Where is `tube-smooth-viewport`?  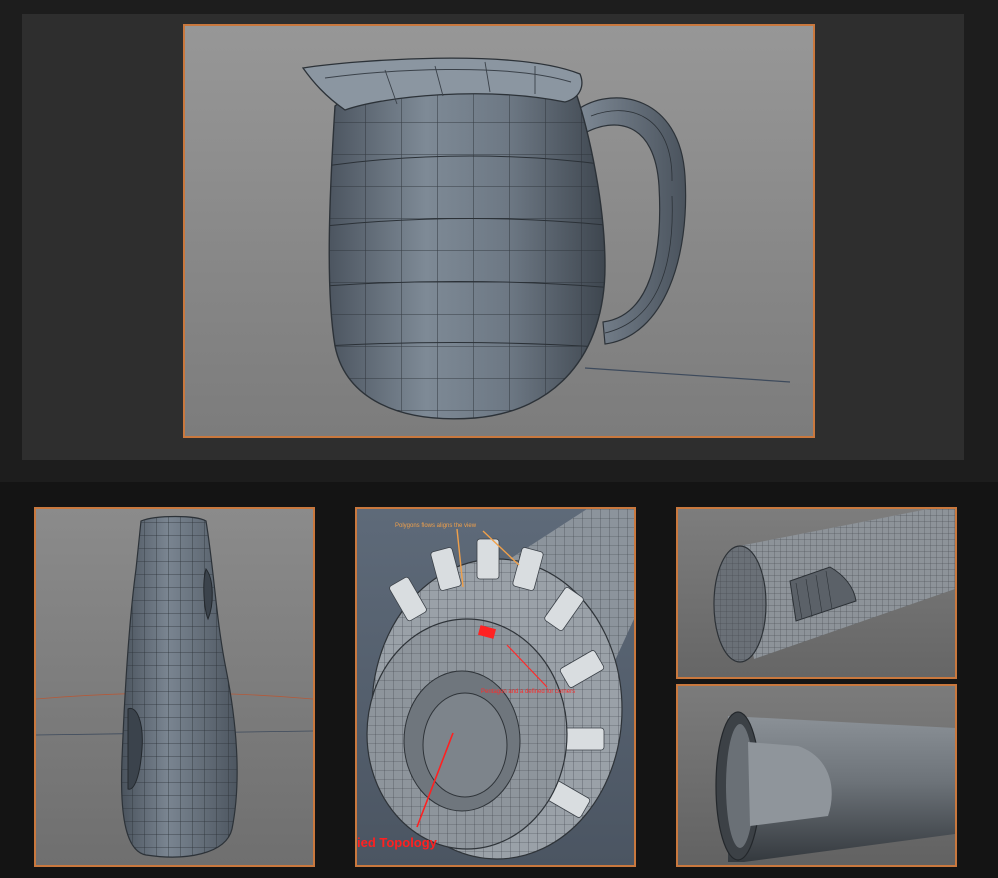
tube-smooth-viewport is located at coordinates (816, 775).